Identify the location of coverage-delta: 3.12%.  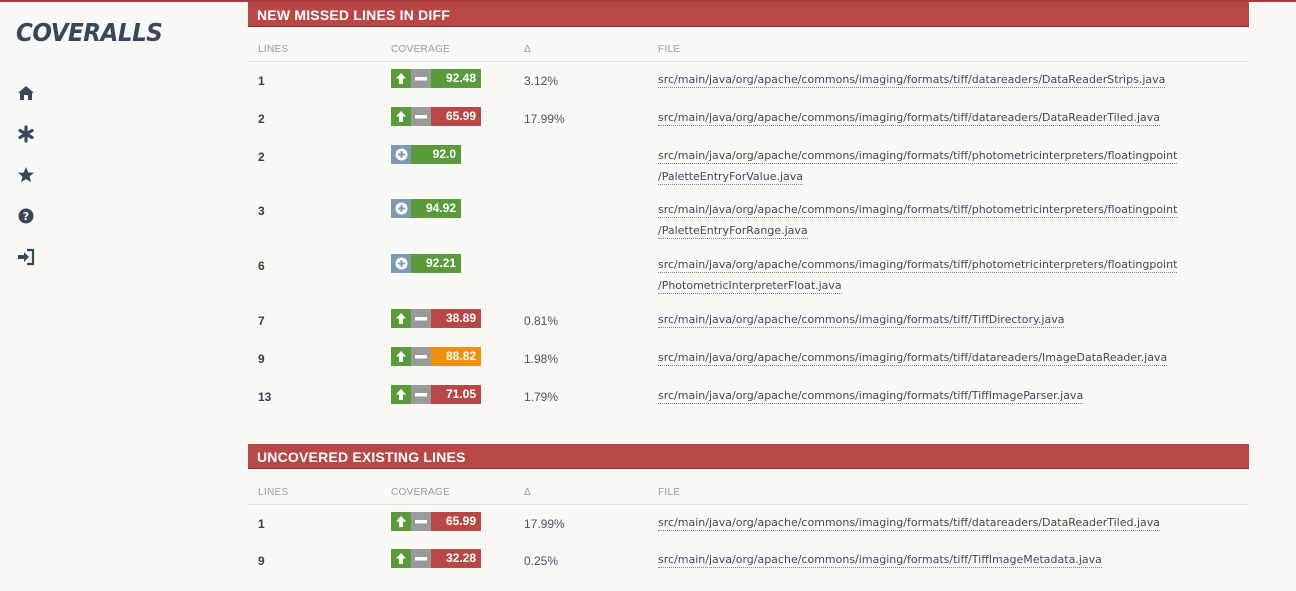
(541, 81).